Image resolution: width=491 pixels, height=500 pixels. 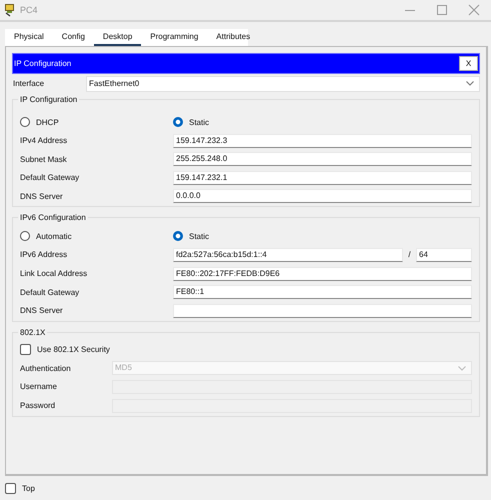 What do you see at coordinates (28, 488) in the screenshot?
I see `checkbox-label: Top` at bounding box center [28, 488].